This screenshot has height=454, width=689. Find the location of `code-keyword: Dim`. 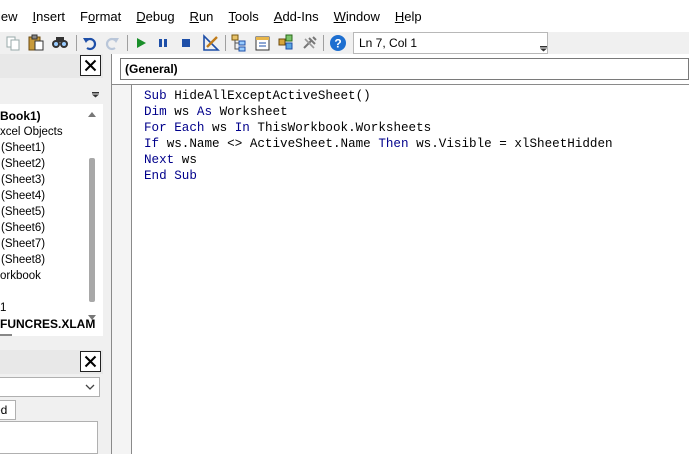

code-keyword: Dim is located at coordinates (159, 112).